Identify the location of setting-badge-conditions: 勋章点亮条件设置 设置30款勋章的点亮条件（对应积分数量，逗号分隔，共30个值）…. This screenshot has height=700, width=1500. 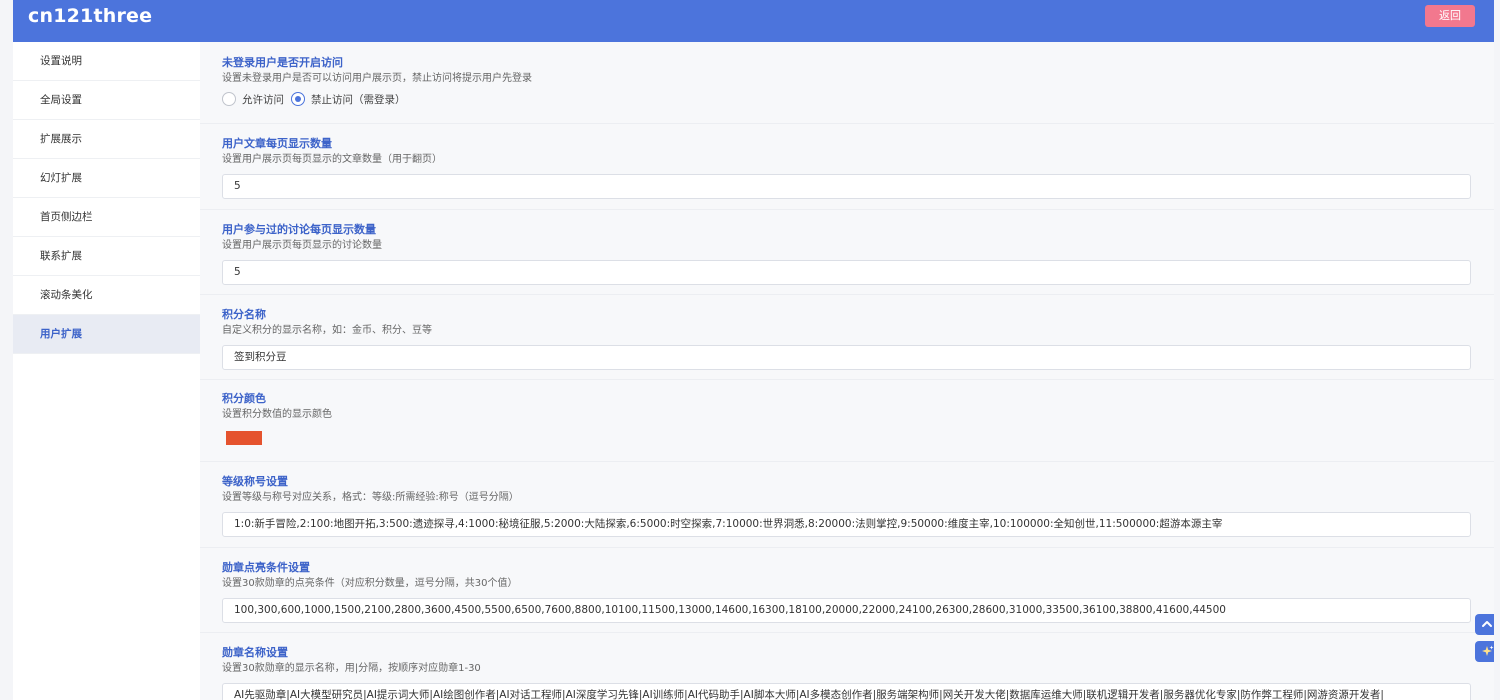
(847, 590).